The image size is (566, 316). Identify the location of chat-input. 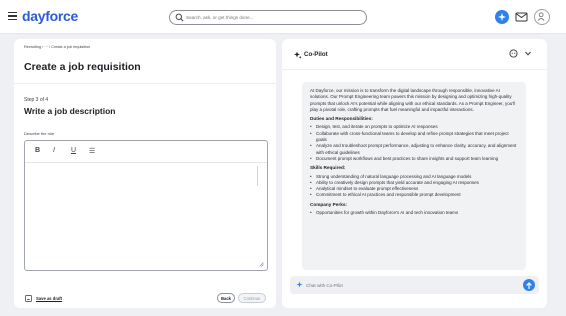
(401, 285).